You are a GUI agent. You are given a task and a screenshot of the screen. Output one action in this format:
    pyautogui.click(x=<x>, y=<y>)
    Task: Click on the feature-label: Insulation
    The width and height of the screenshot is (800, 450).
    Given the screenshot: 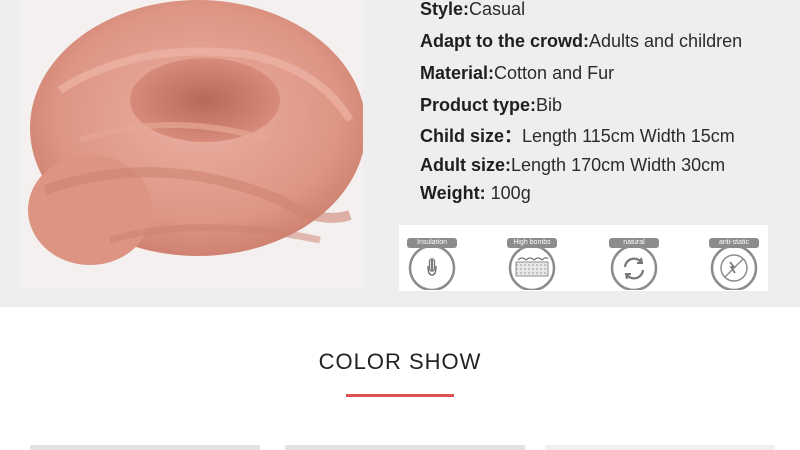 What is the action you would take?
    pyautogui.click(x=432, y=243)
    